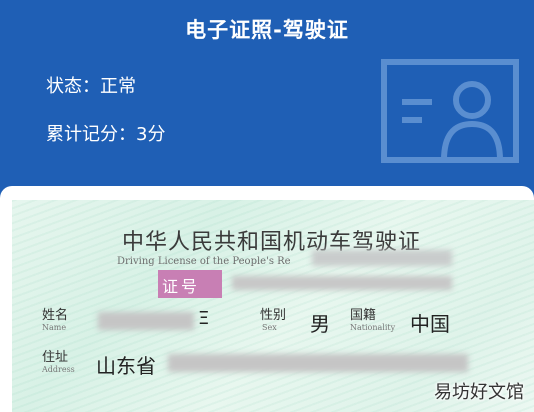 Image resolution: width=534 pixels, height=412 pixels. Describe the element at coordinates (382, 258) in the screenshot. I see `redacted-subtitle` at that location.